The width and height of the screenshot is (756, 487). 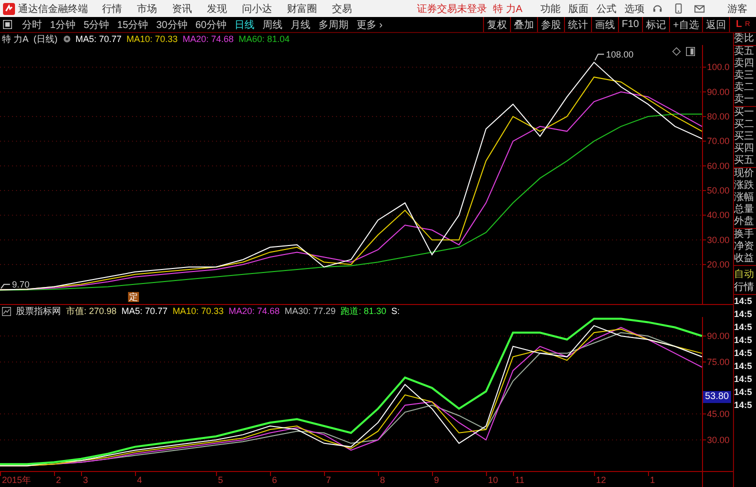 What do you see at coordinates (718, 215) in the screenshot?
I see `axis-label: 40.00` at bounding box center [718, 215].